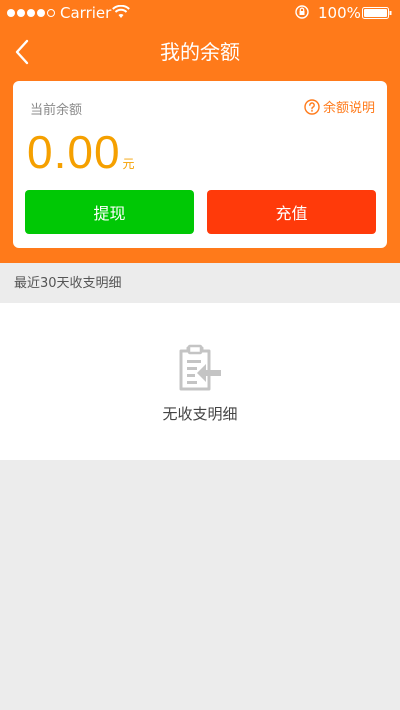 This screenshot has height=710, width=400. I want to click on currency-unit: 元, so click(128, 164).